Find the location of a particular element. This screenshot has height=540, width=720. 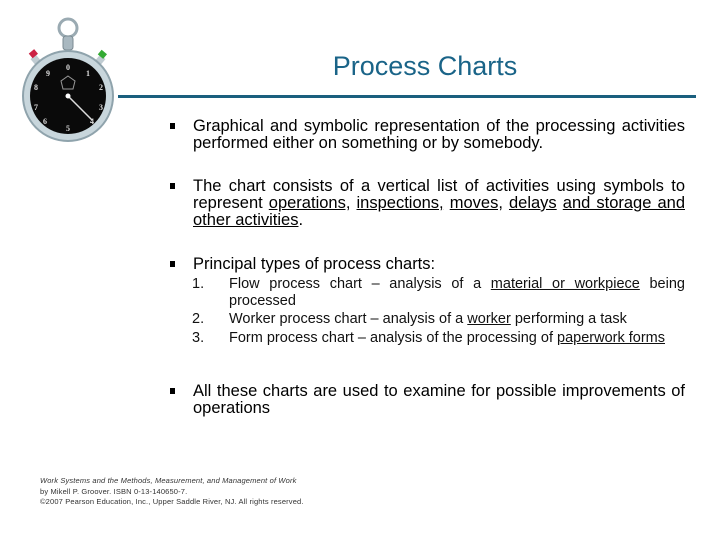

svg-text: 3 is located at coordinates (101, 107).